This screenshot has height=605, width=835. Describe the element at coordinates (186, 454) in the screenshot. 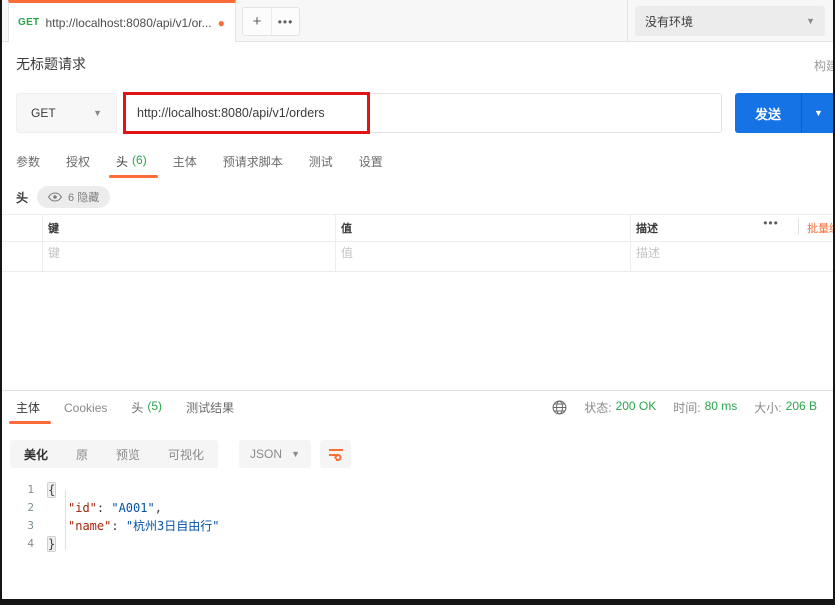

I see `view-mode-visualize: 可视化` at that location.